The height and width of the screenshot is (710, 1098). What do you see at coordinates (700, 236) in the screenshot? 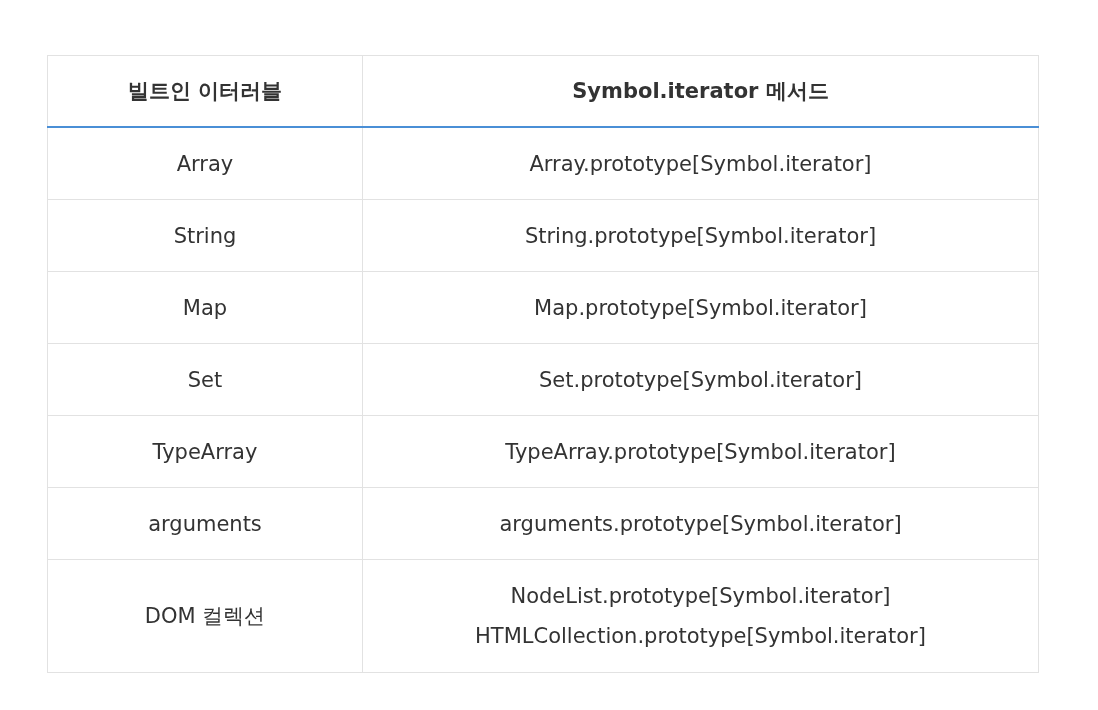
I see `method-text: String.prototype[Symbol.iterator]` at bounding box center [700, 236].